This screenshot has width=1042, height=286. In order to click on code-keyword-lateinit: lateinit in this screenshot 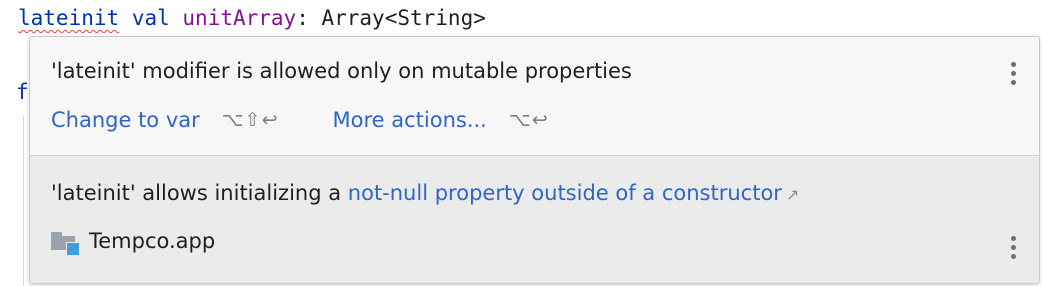, I will do `click(68, 18)`.